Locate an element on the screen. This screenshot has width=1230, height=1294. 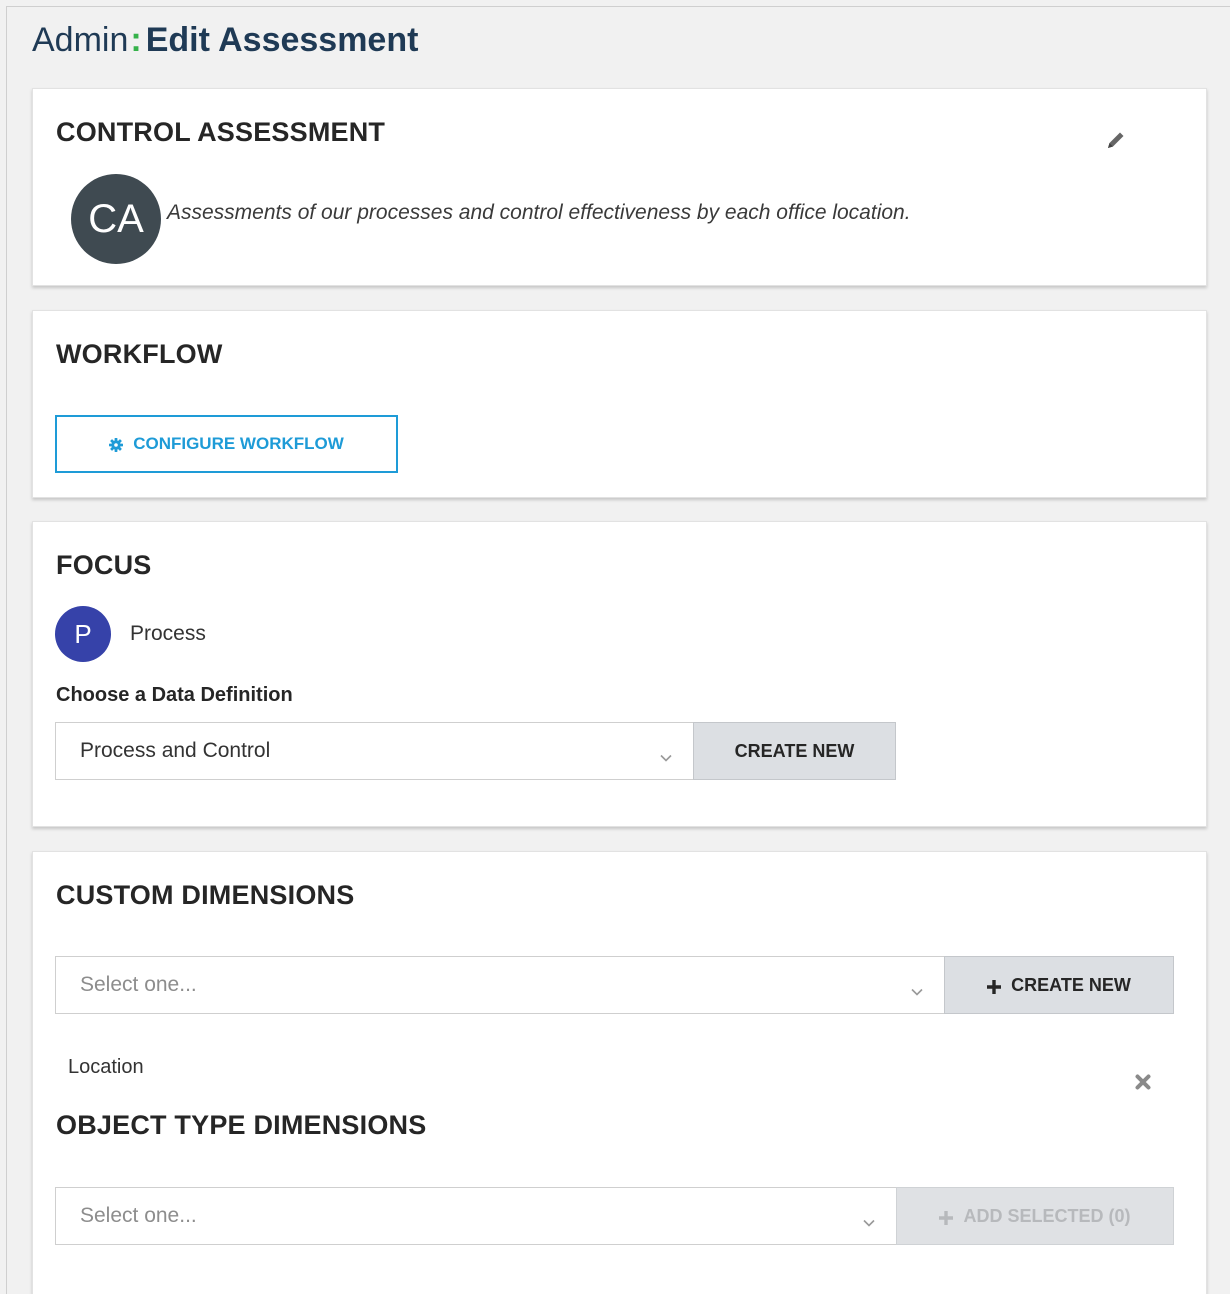
configure-workflow-label: CONFIGURE WORKFLOW is located at coordinates (238, 443).